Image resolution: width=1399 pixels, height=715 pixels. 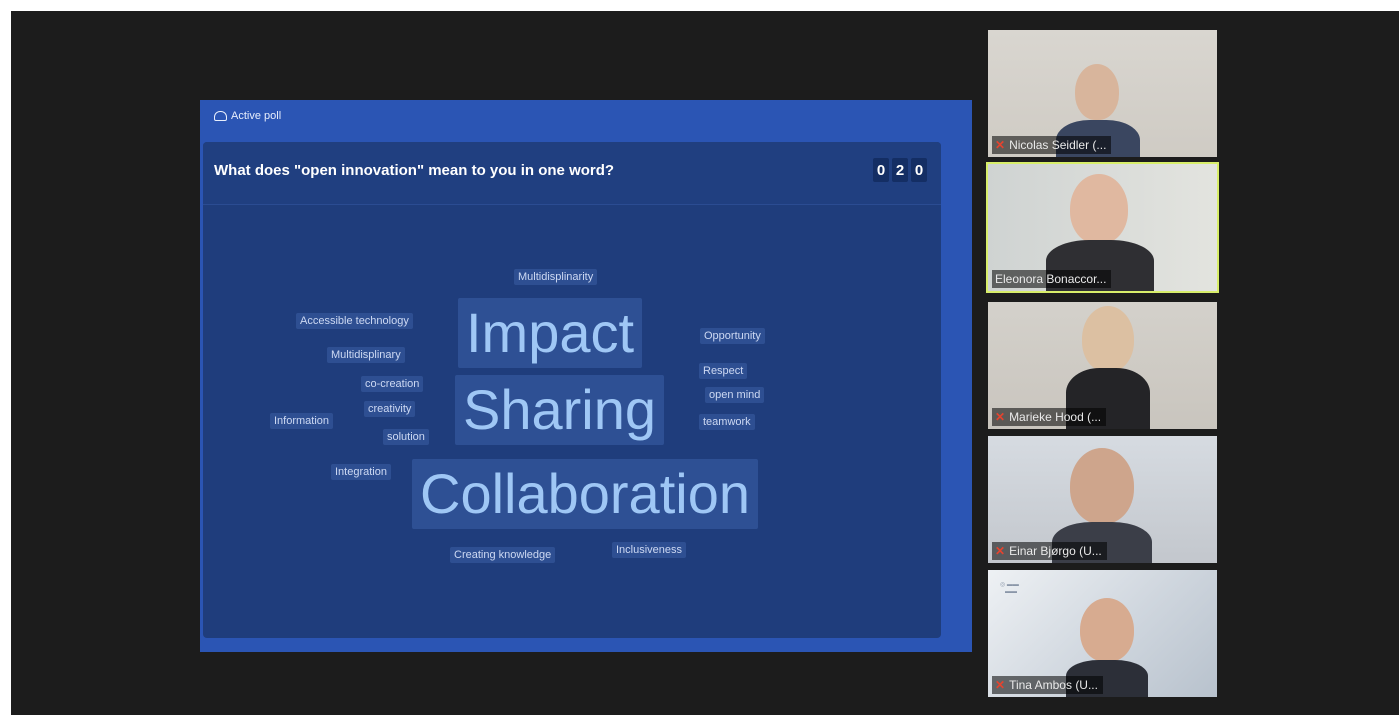 What do you see at coordinates (366, 355) in the screenshot?
I see `word-cloud-word: Multidisplinary` at bounding box center [366, 355].